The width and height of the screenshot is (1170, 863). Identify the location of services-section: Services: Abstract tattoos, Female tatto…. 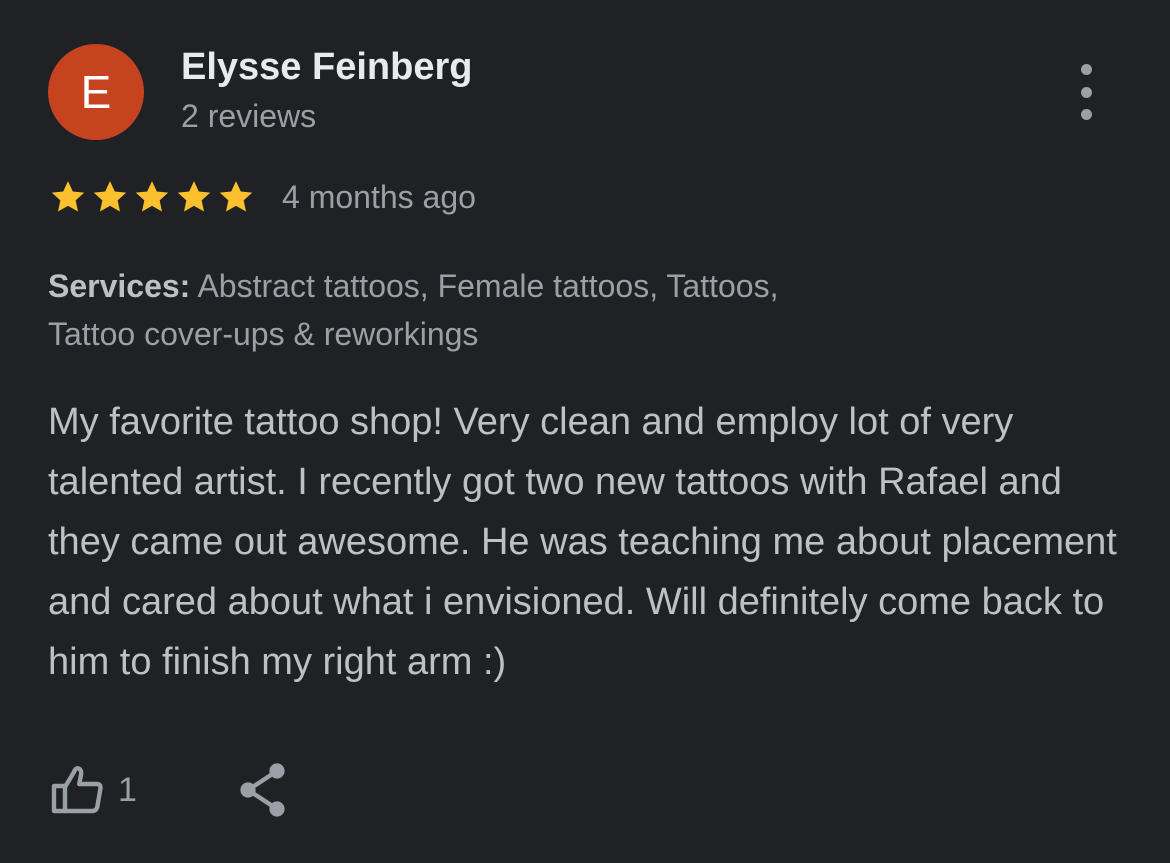
(488, 310).